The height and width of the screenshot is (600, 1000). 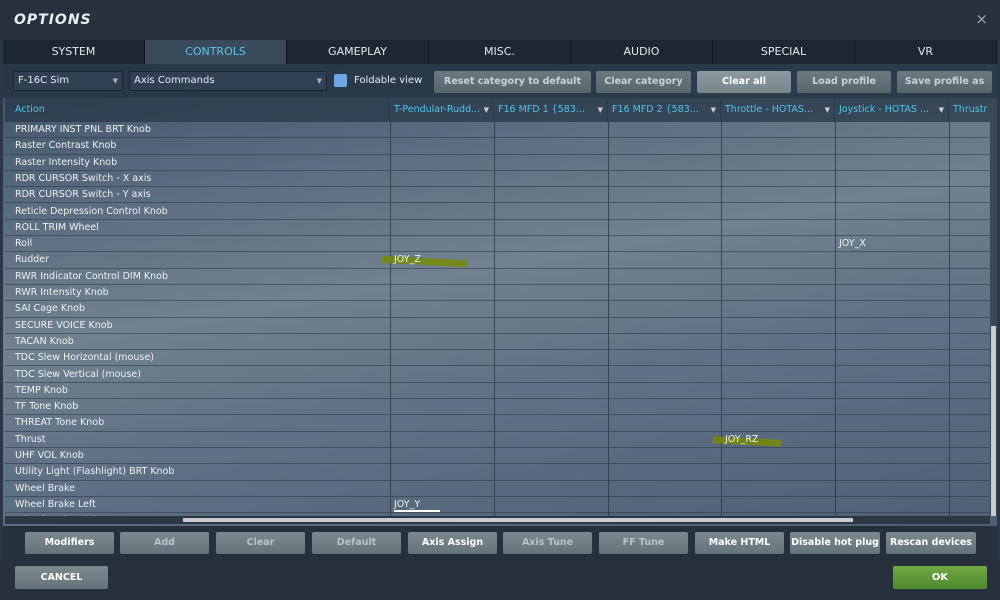 I want to click on horizontal-scrollbar, so click(x=497, y=520).